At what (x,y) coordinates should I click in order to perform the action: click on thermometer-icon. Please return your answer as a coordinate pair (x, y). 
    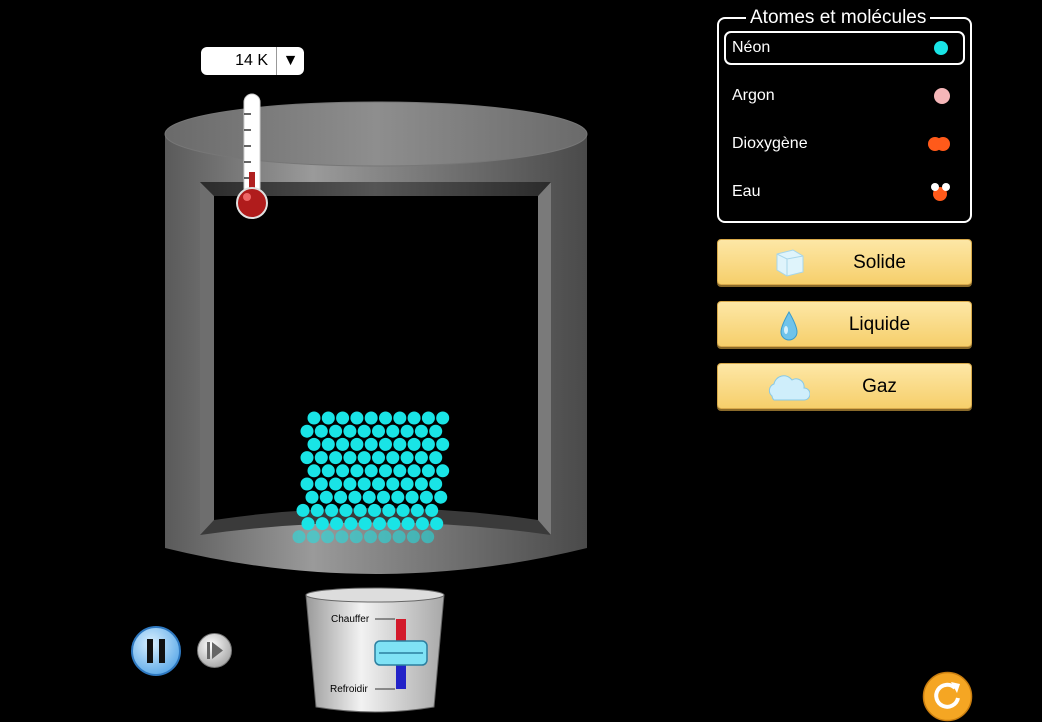
    Looking at the image, I should click on (252, 156).